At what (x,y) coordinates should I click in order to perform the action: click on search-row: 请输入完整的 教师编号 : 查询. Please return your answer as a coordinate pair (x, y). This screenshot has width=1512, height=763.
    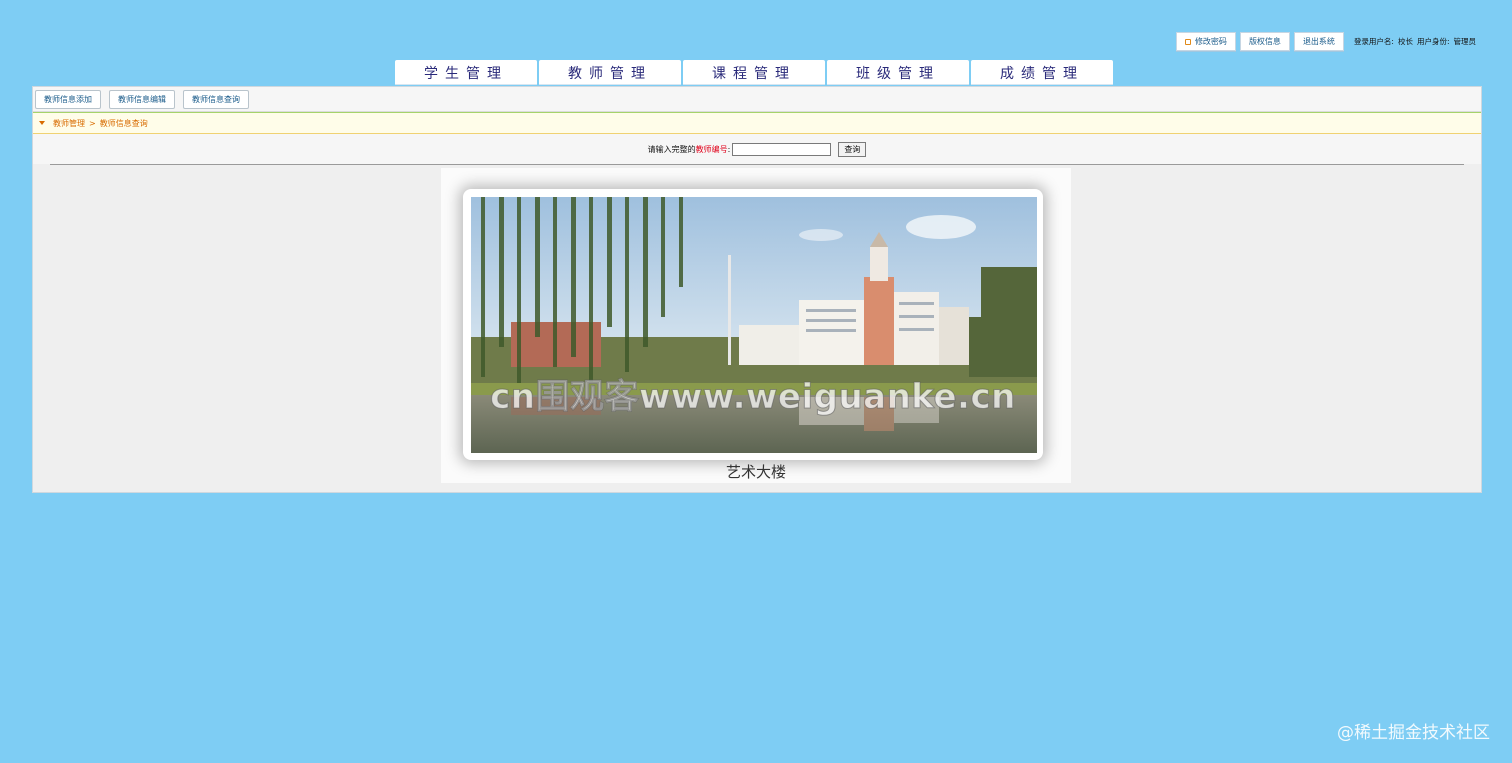
    Looking at the image, I should click on (757, 149).